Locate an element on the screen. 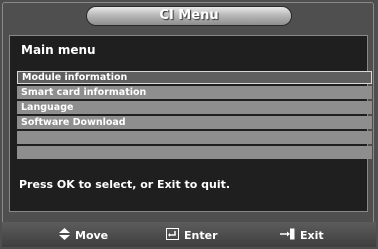 The height and width of the screenshot is (249, 378). enter-hint: Enter is located at coordinates (192, 236).